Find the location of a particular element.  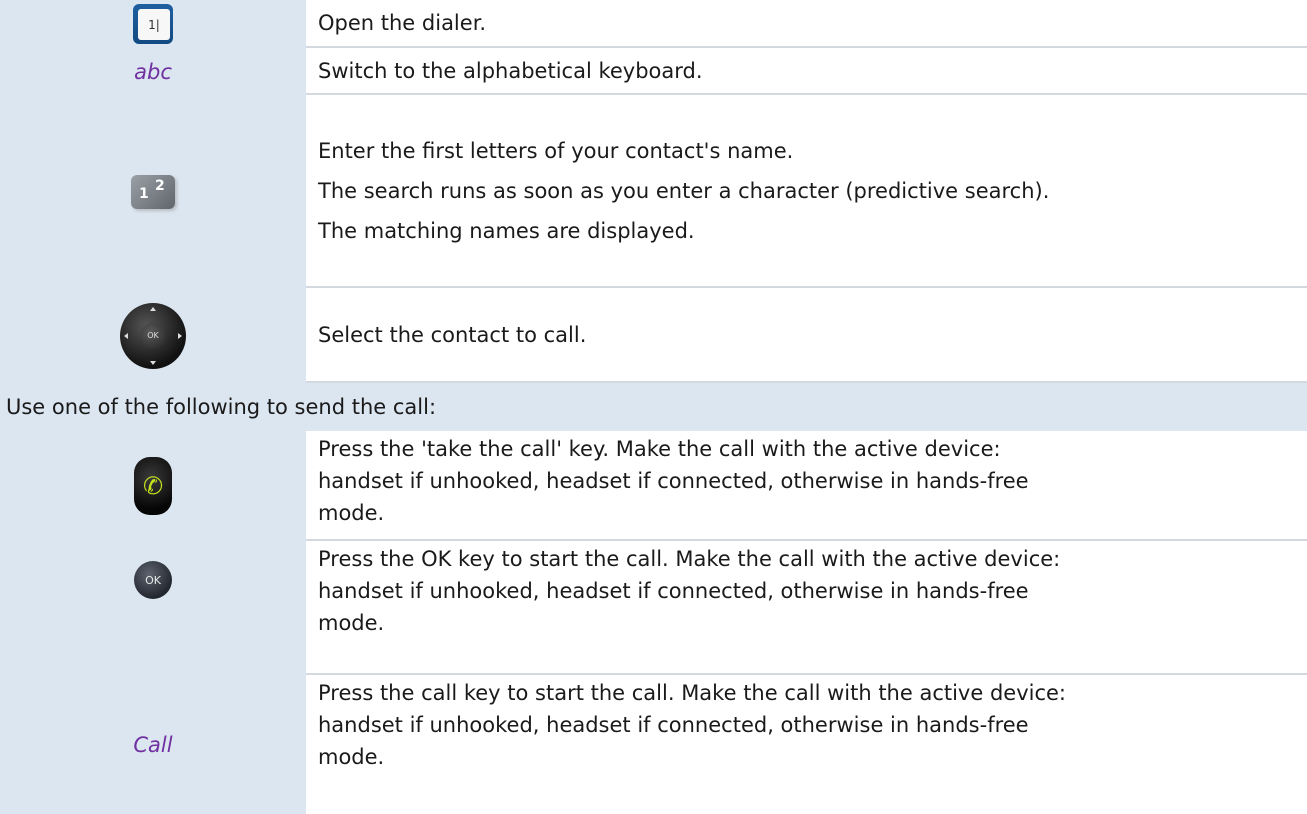

right-arrow-icon is located at coordinates (180, 335).